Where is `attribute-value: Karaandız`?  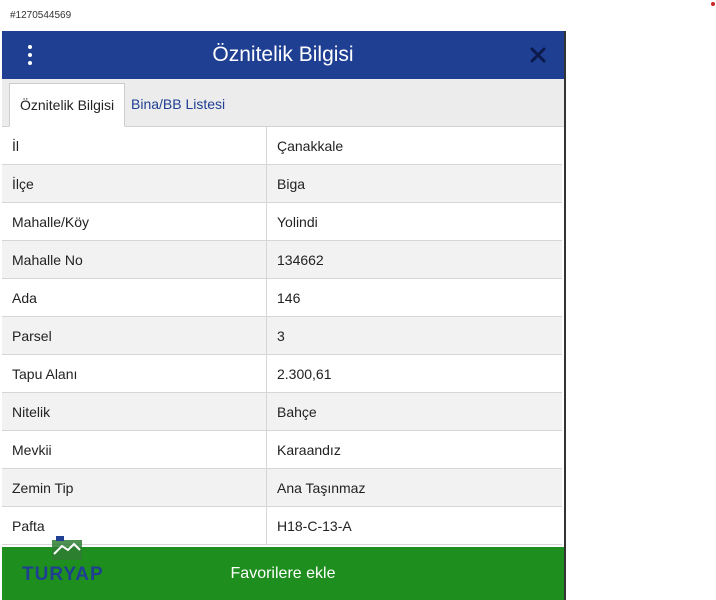 attribute-value: Karaandız is located at coordinates (414, 449).